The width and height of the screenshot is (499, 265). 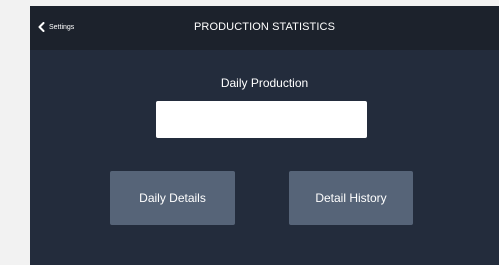 I want to click on page-title: PRODUCTION STATISTICS, so click(x=264, y=27).